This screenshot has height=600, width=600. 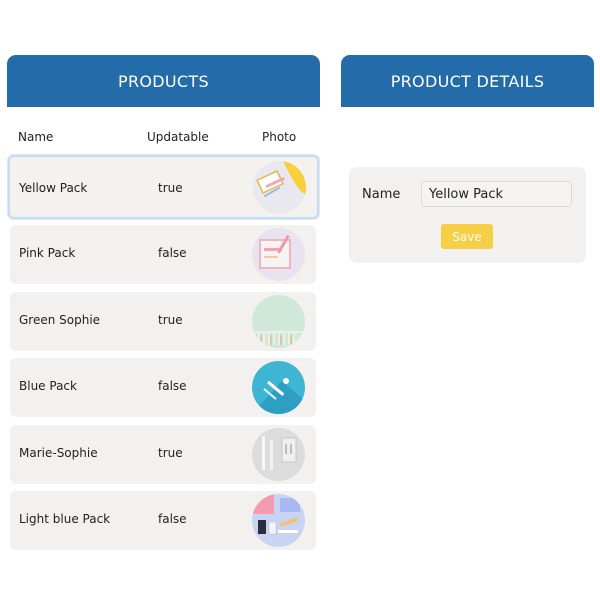 I want to click on product-details-form: Name Save, so click(x=467, y=215).